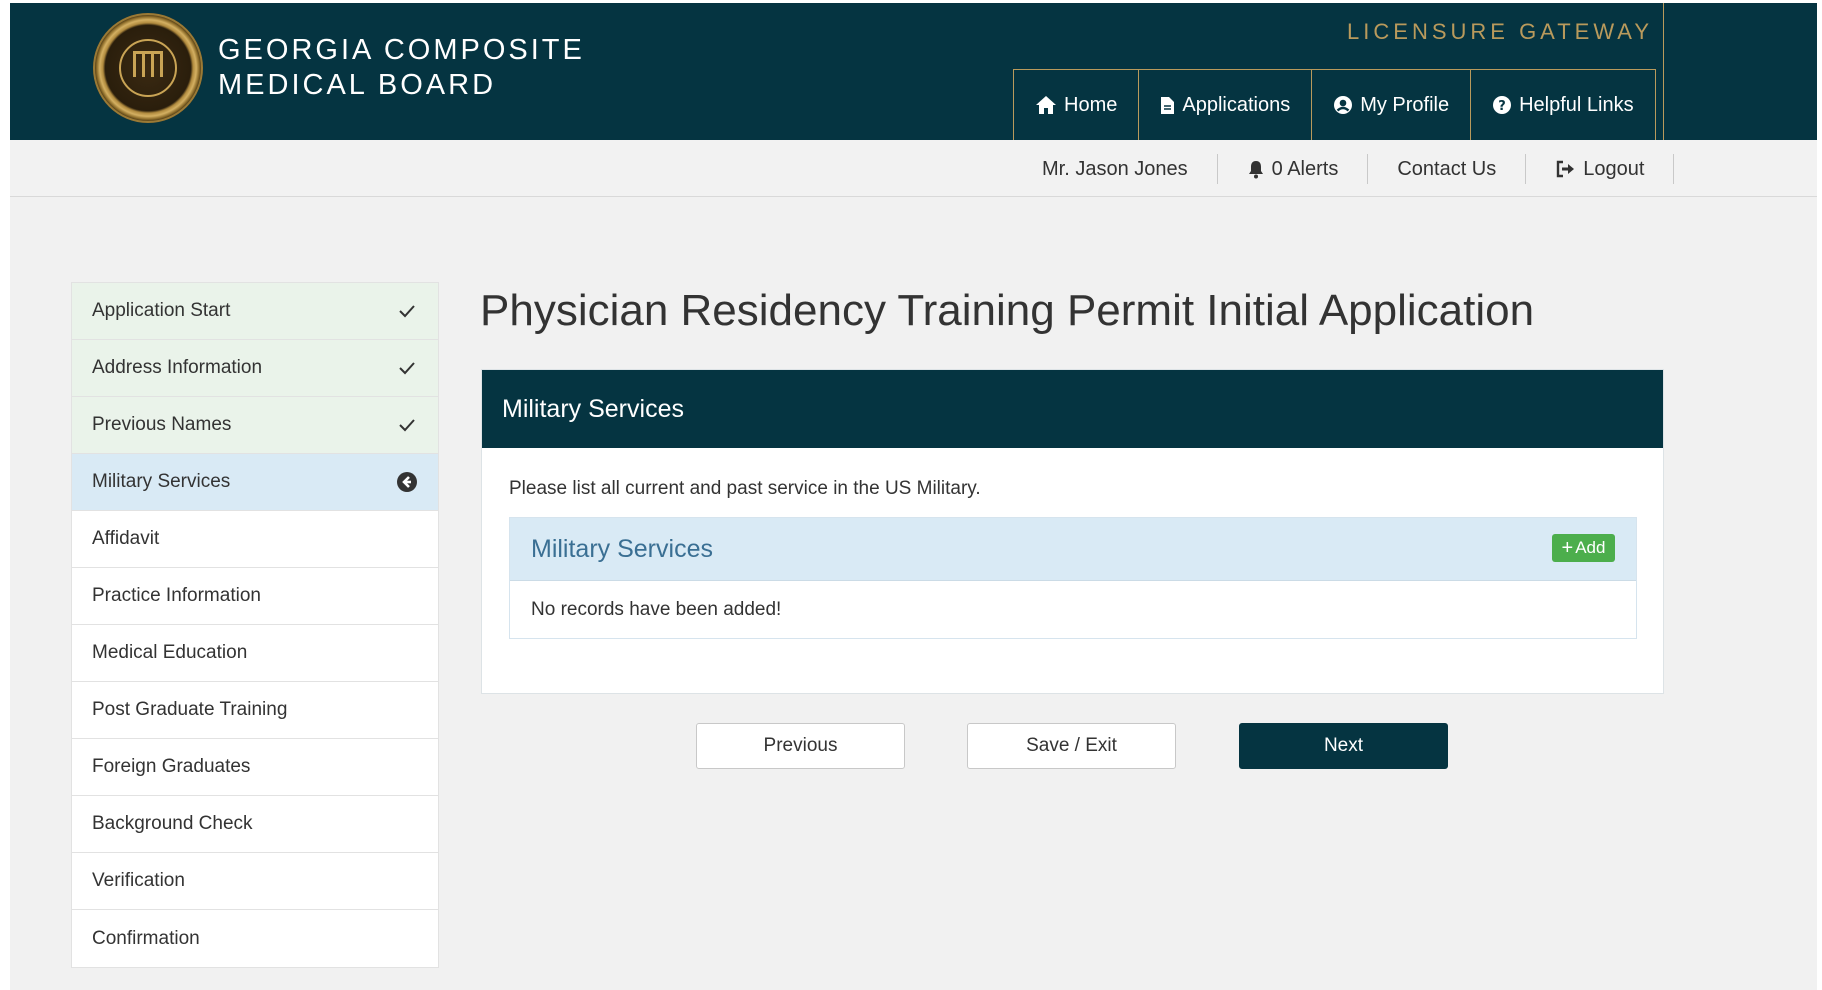  I want to click on nav-applications: Applications, so click(1226, 105).